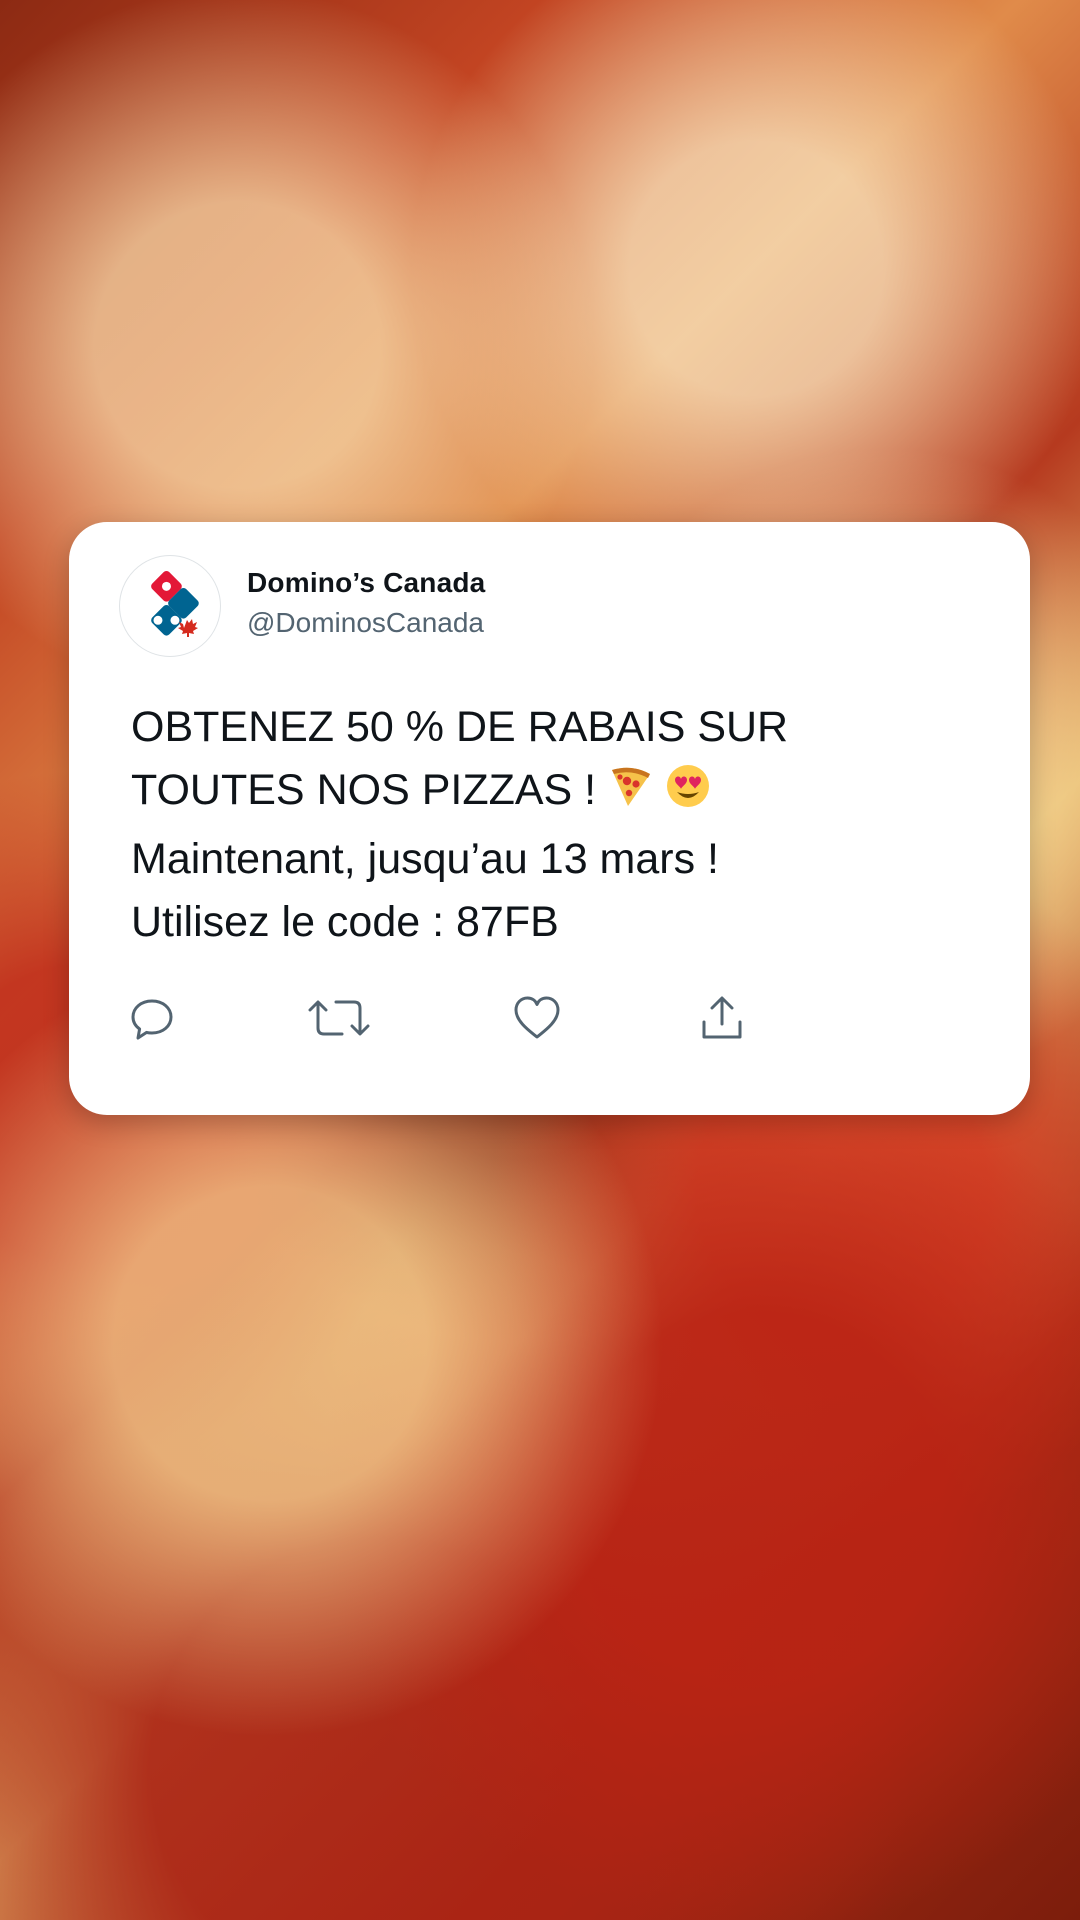 The image size is (1080, 1920). Describe the element at coordinates (425, 859) in the screenshot. I see `tweet-line-3: Maintenant, jusqu’au 13 mars !` at that location.